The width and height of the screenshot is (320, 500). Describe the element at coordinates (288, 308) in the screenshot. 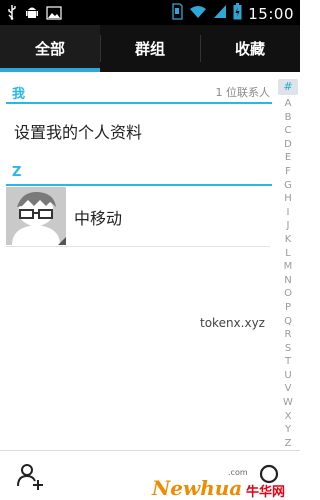

I see `alpha-index-letter: P` at that location.